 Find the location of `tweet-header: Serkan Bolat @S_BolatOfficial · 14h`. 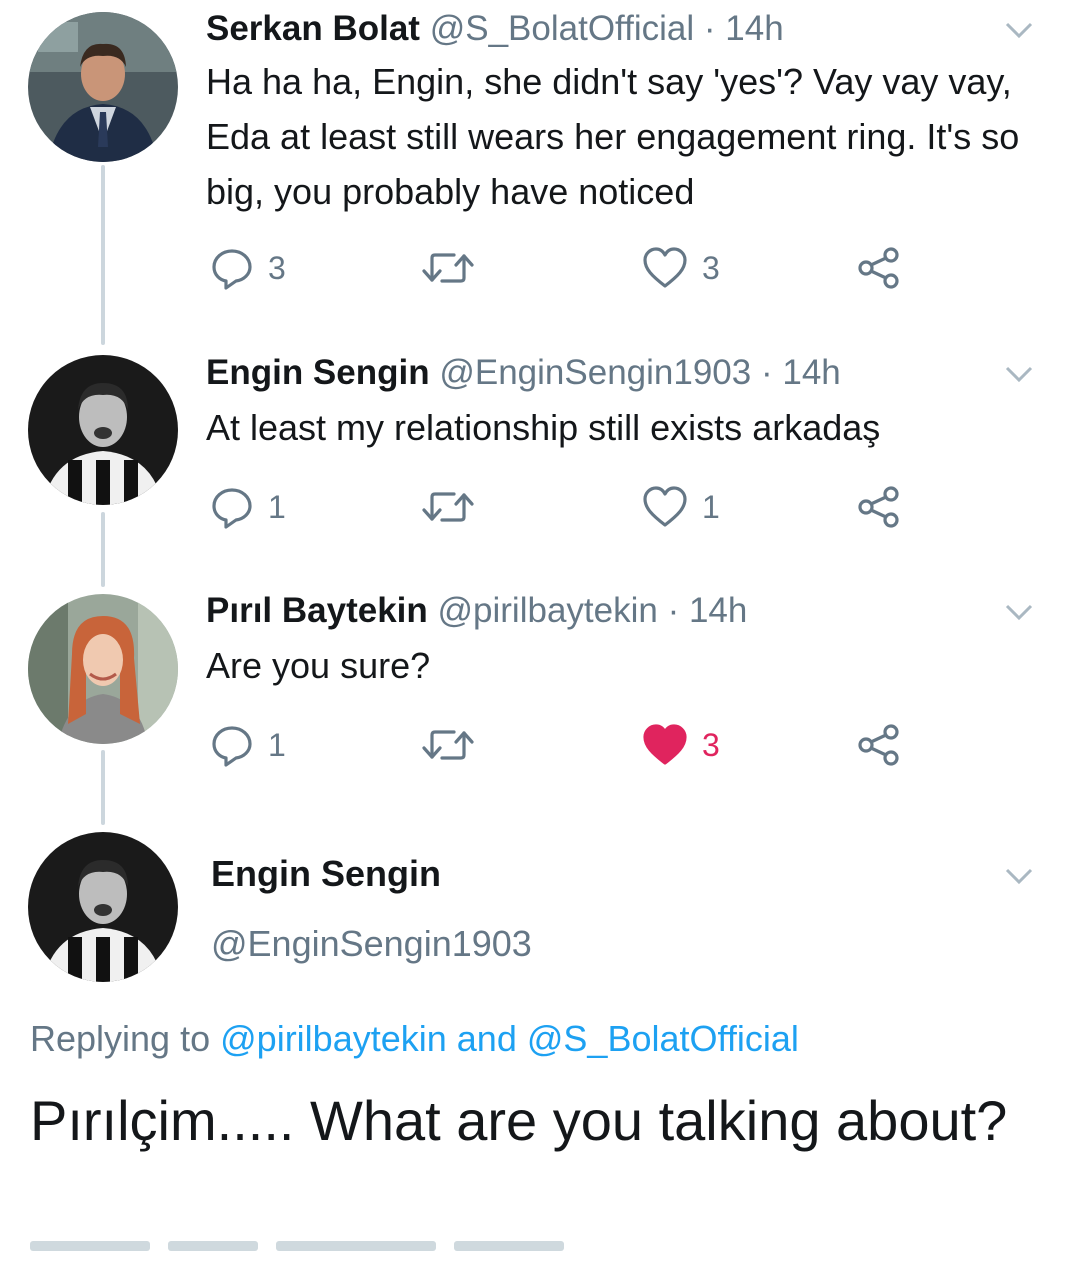

tweet-header: Serkan Bolat @S_BolatOfficial · 14h is located at coordinates (495, 29).